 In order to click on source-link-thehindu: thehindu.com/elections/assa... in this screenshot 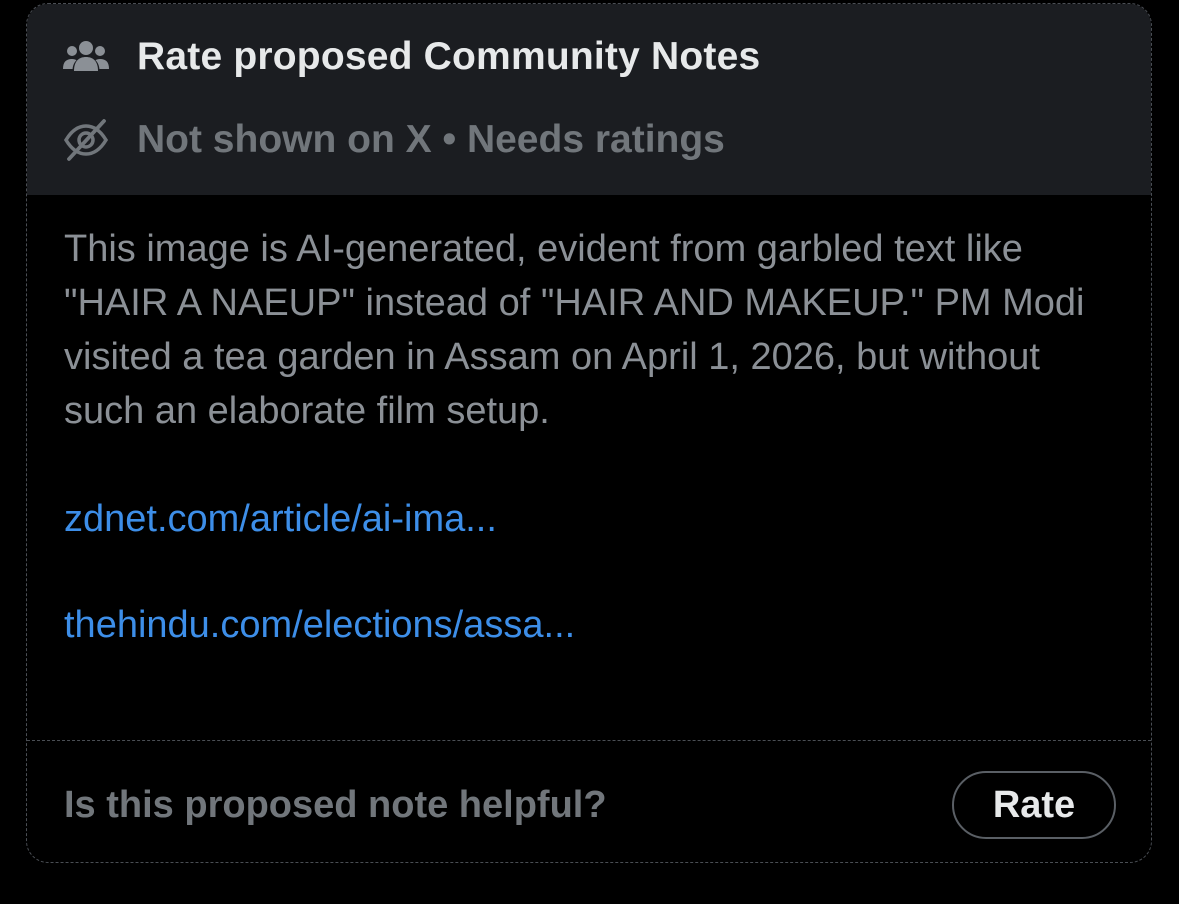, I will do `click(594, 625)`.